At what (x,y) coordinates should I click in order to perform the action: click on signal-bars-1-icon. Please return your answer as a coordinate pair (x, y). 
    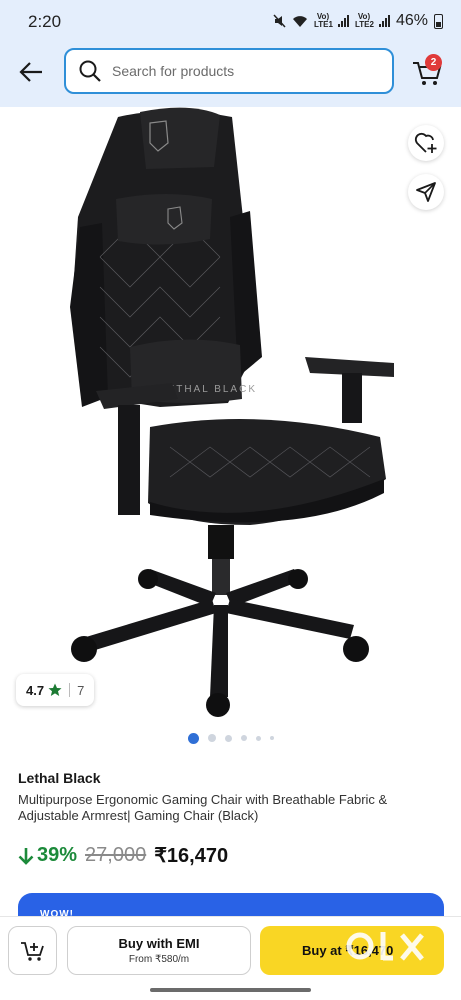
    Looking at the image, I should click on (343, 21).